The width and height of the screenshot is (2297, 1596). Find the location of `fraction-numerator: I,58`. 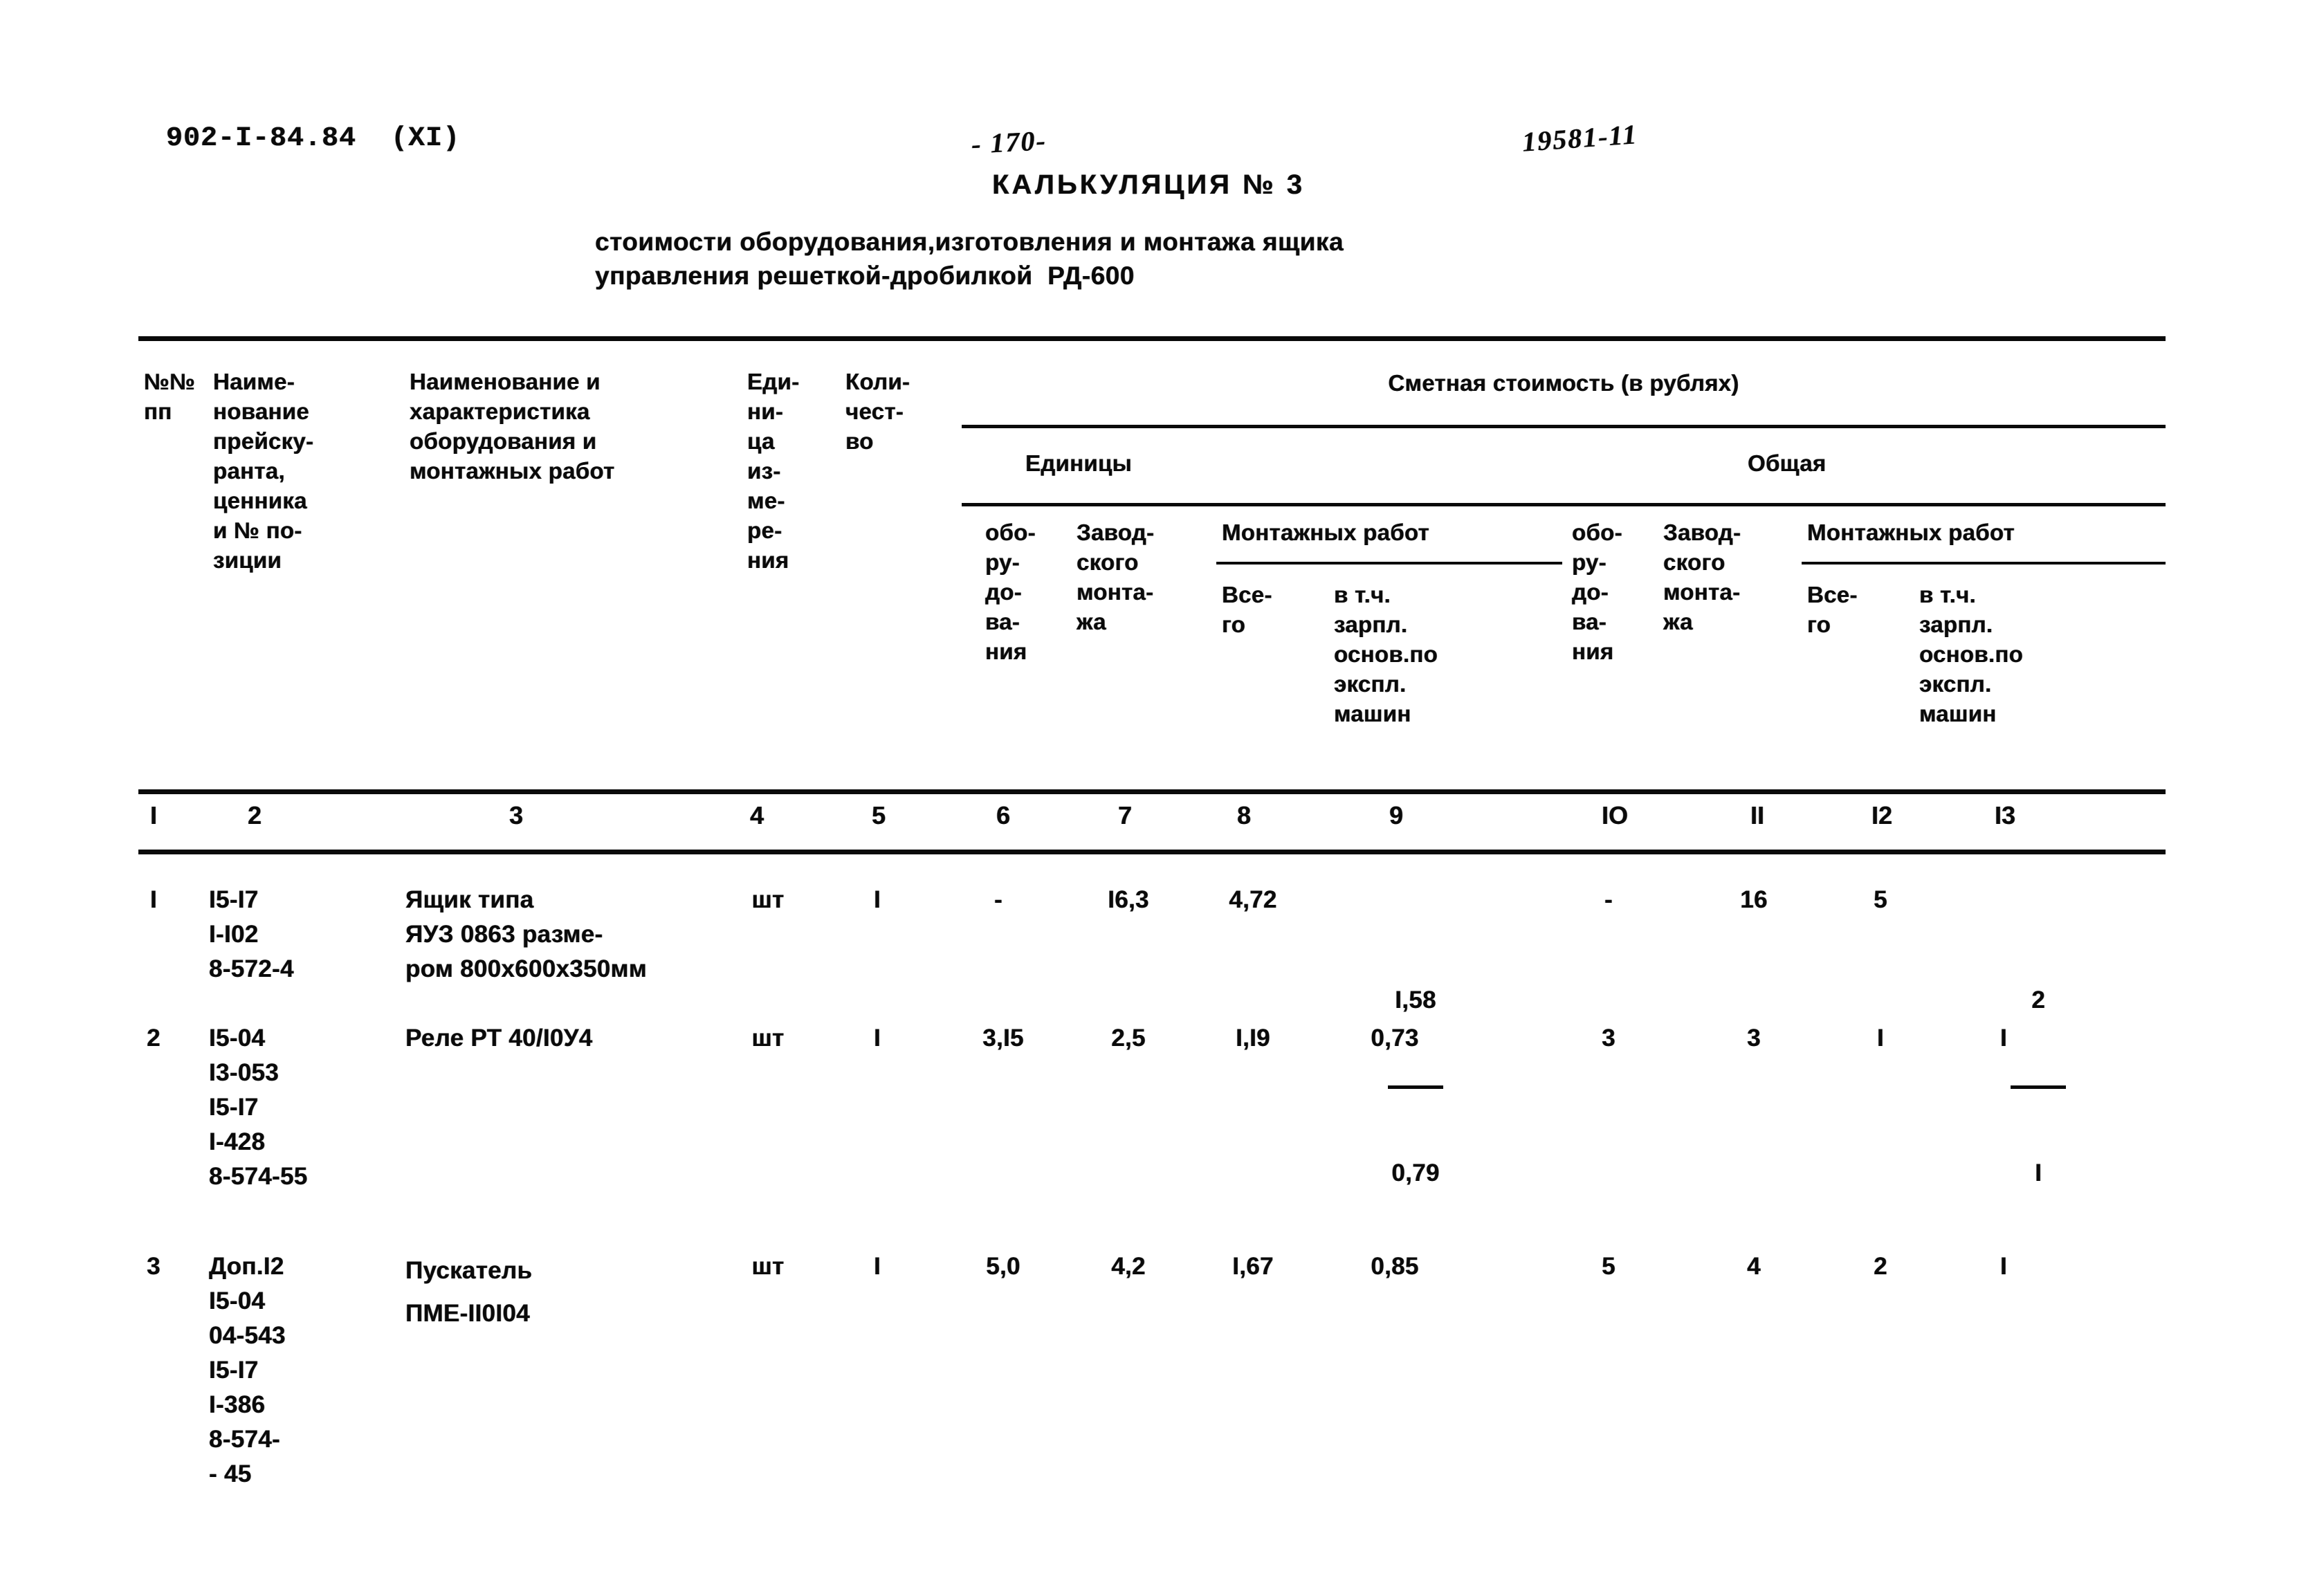

fraction-numerator: I,58 is located at coordinates (1415, 1000).